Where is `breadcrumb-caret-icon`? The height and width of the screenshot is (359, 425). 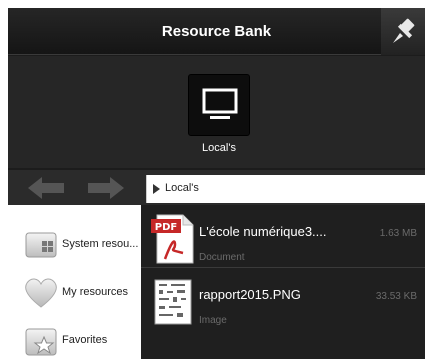
breadcrumb-caret-icon is located at coordinates (156, 189).